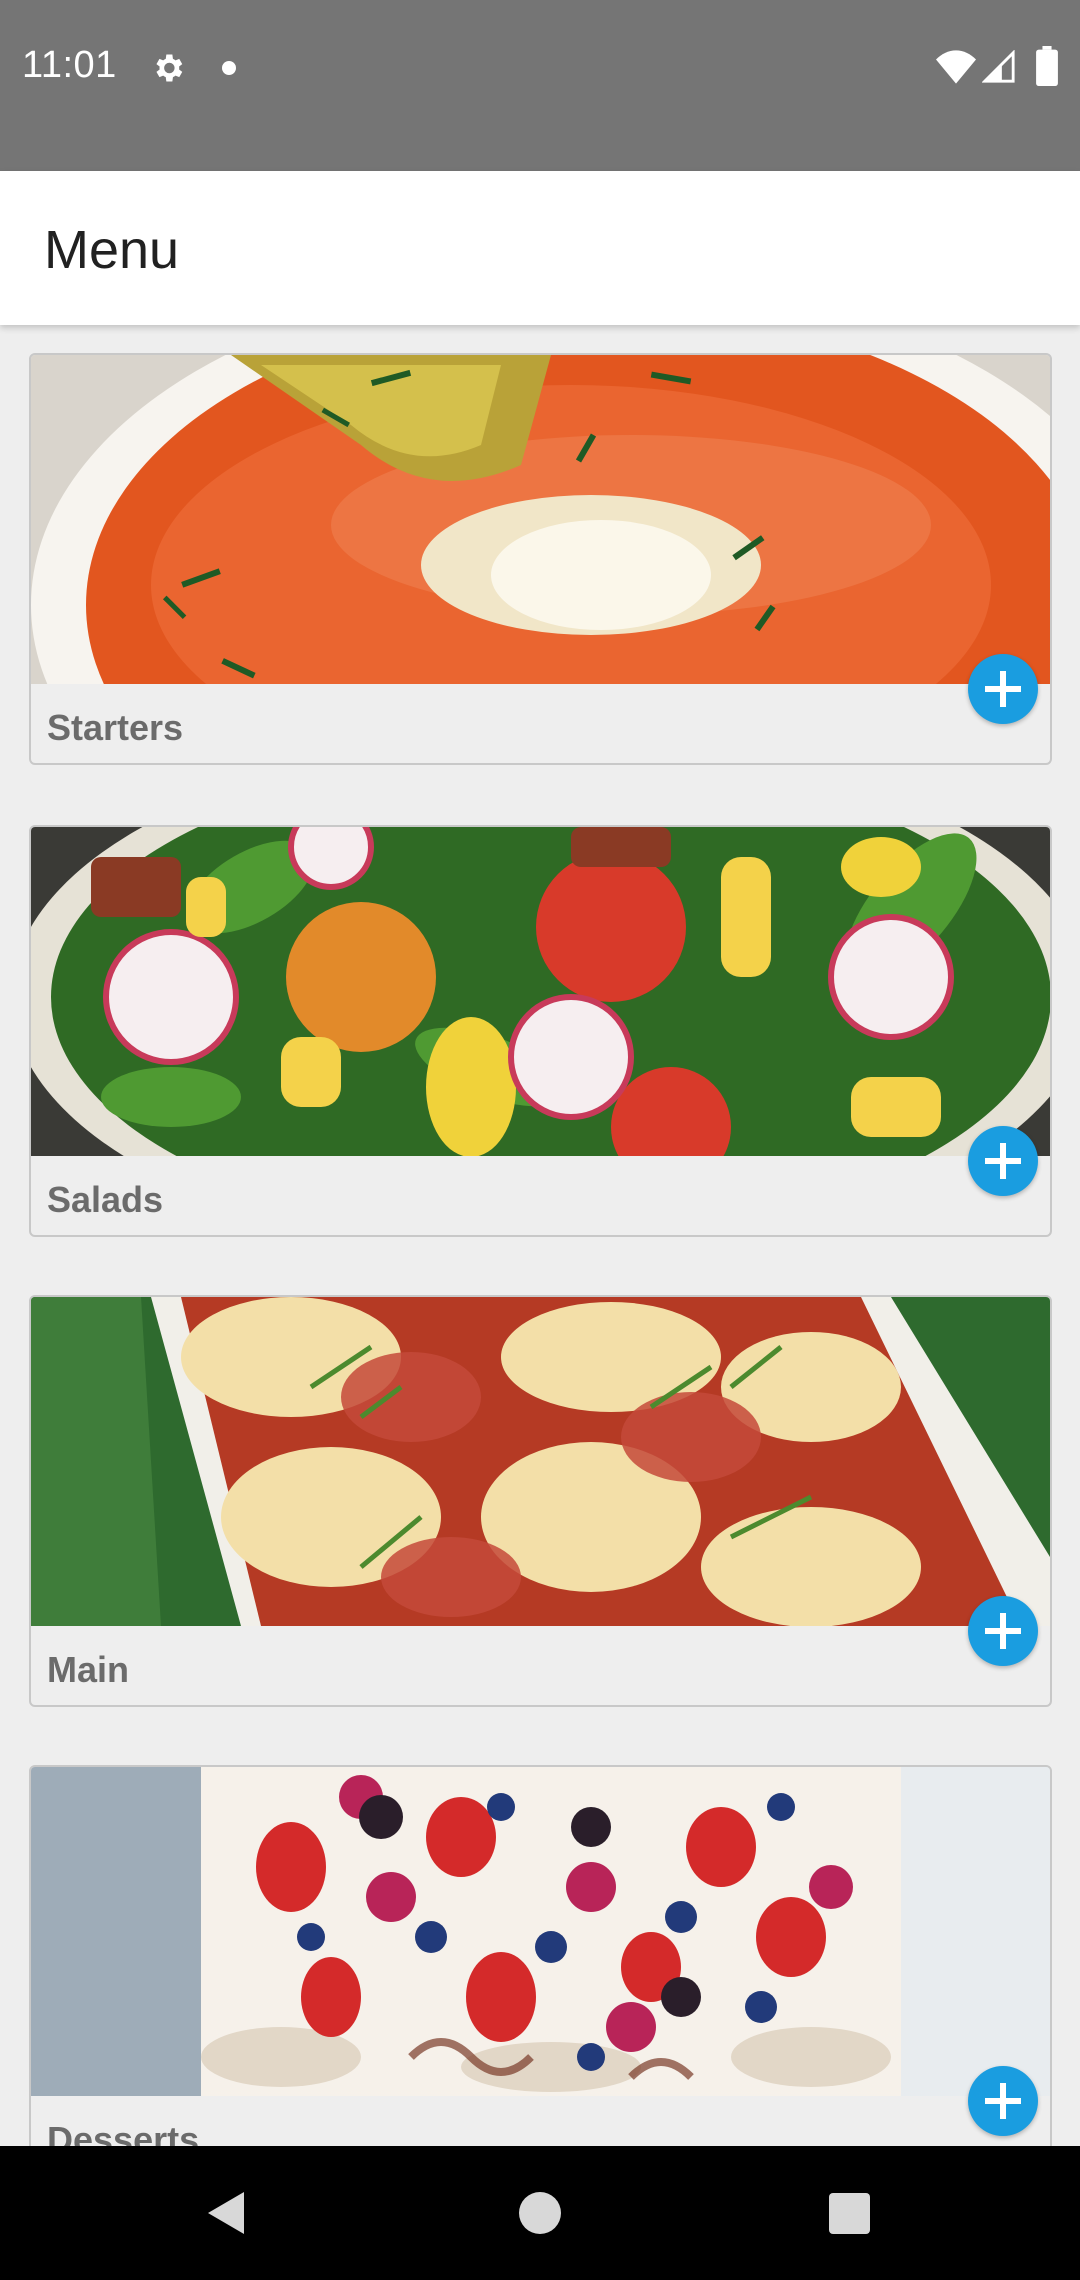 This screenshot has height=2280, width=1080. Describe the element at coordinates (88, 1669) in the screenshot. I see `category-label: Main` at that location.